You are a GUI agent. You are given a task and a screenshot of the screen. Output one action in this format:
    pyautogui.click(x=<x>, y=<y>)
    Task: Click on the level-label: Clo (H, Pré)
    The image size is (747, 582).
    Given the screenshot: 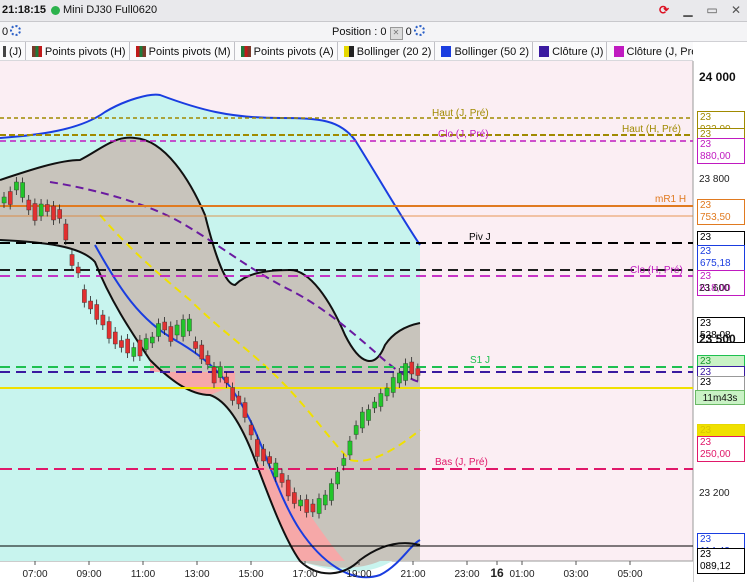 What is the action you would take?
    pyautogui.click(x=656, y=270)
    